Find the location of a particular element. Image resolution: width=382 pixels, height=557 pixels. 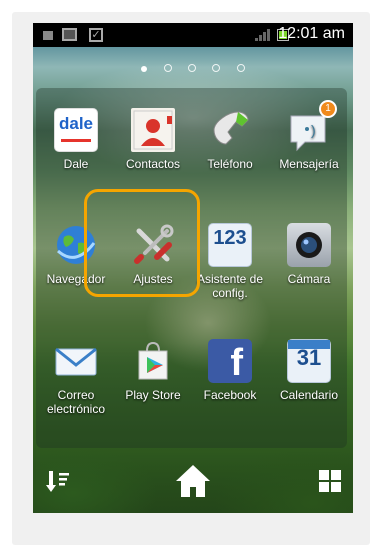

page-indicator is located at coordinates (193, 68).